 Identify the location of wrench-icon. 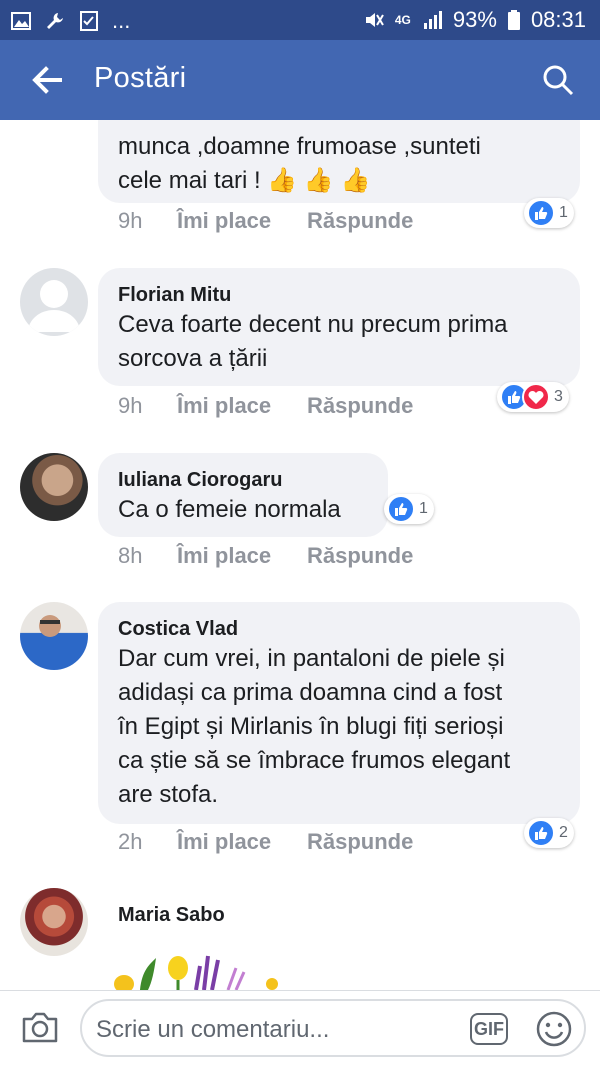
(55, 21).